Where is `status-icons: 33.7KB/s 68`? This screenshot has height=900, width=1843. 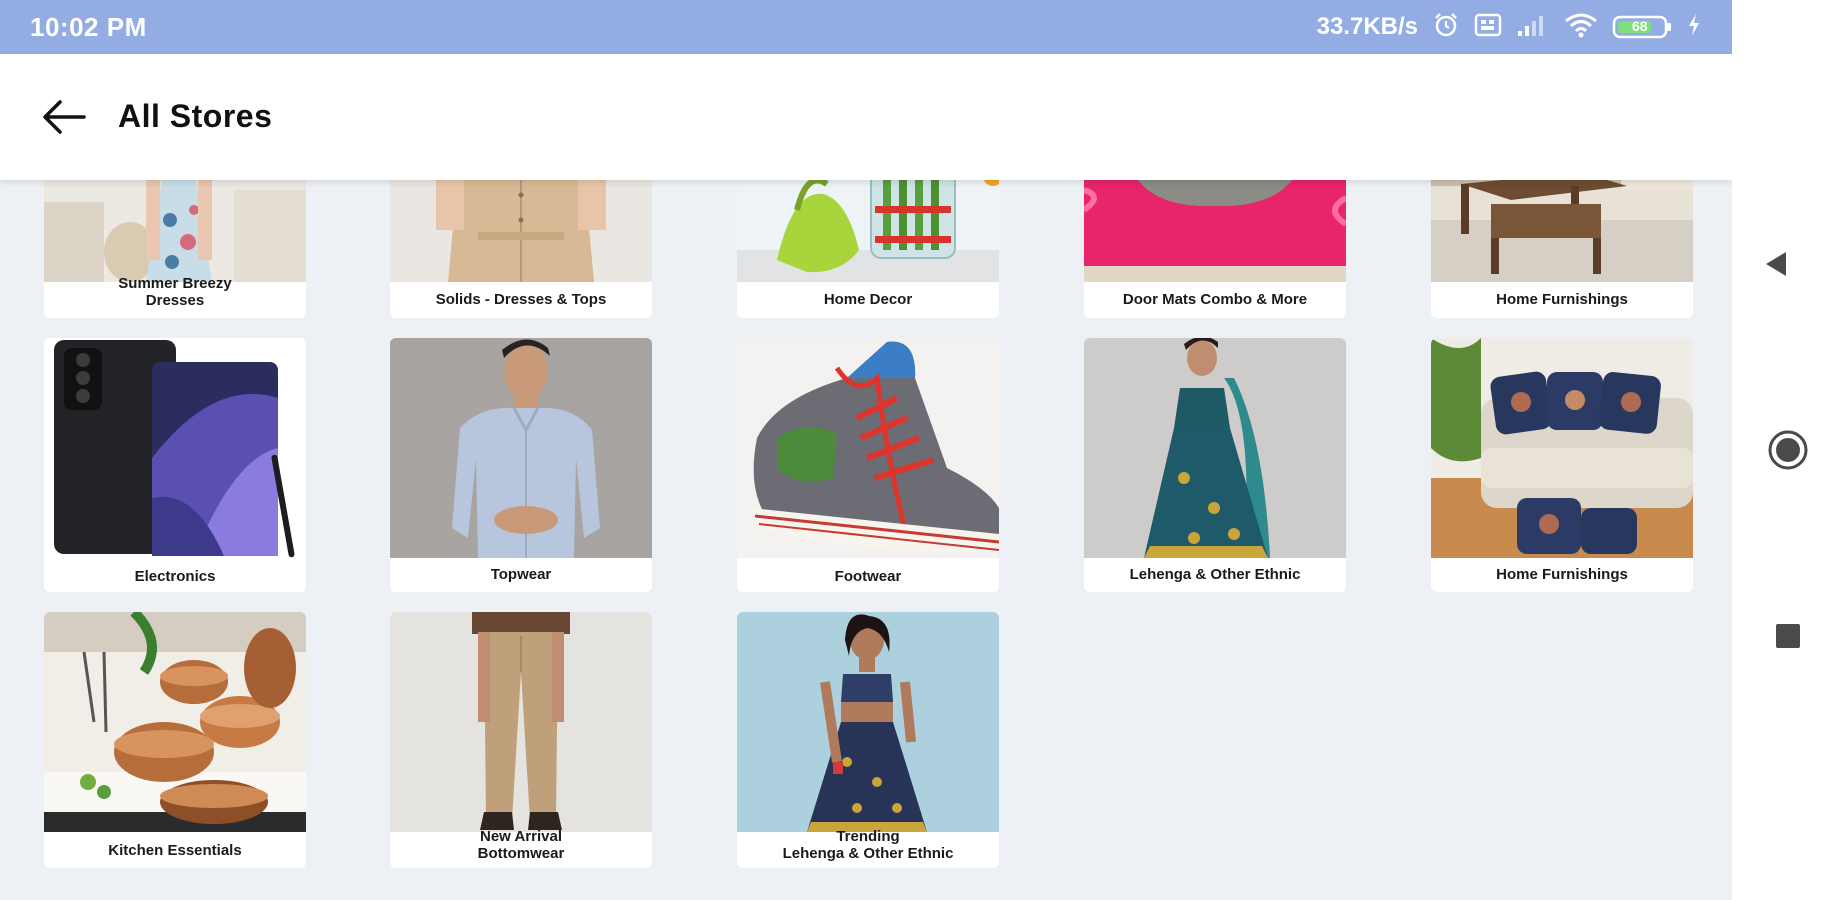 status-icons: 33.7KB/s 68 is located at coordinates (1509, 27).